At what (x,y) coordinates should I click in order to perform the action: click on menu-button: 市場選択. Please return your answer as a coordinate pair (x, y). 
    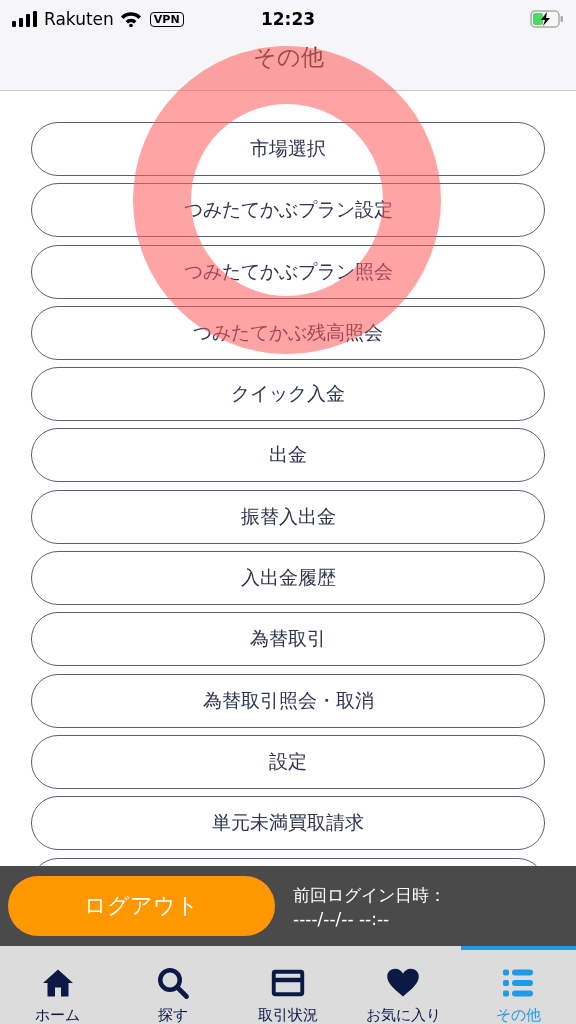
    Looking at the image, I should click on (288, 149).